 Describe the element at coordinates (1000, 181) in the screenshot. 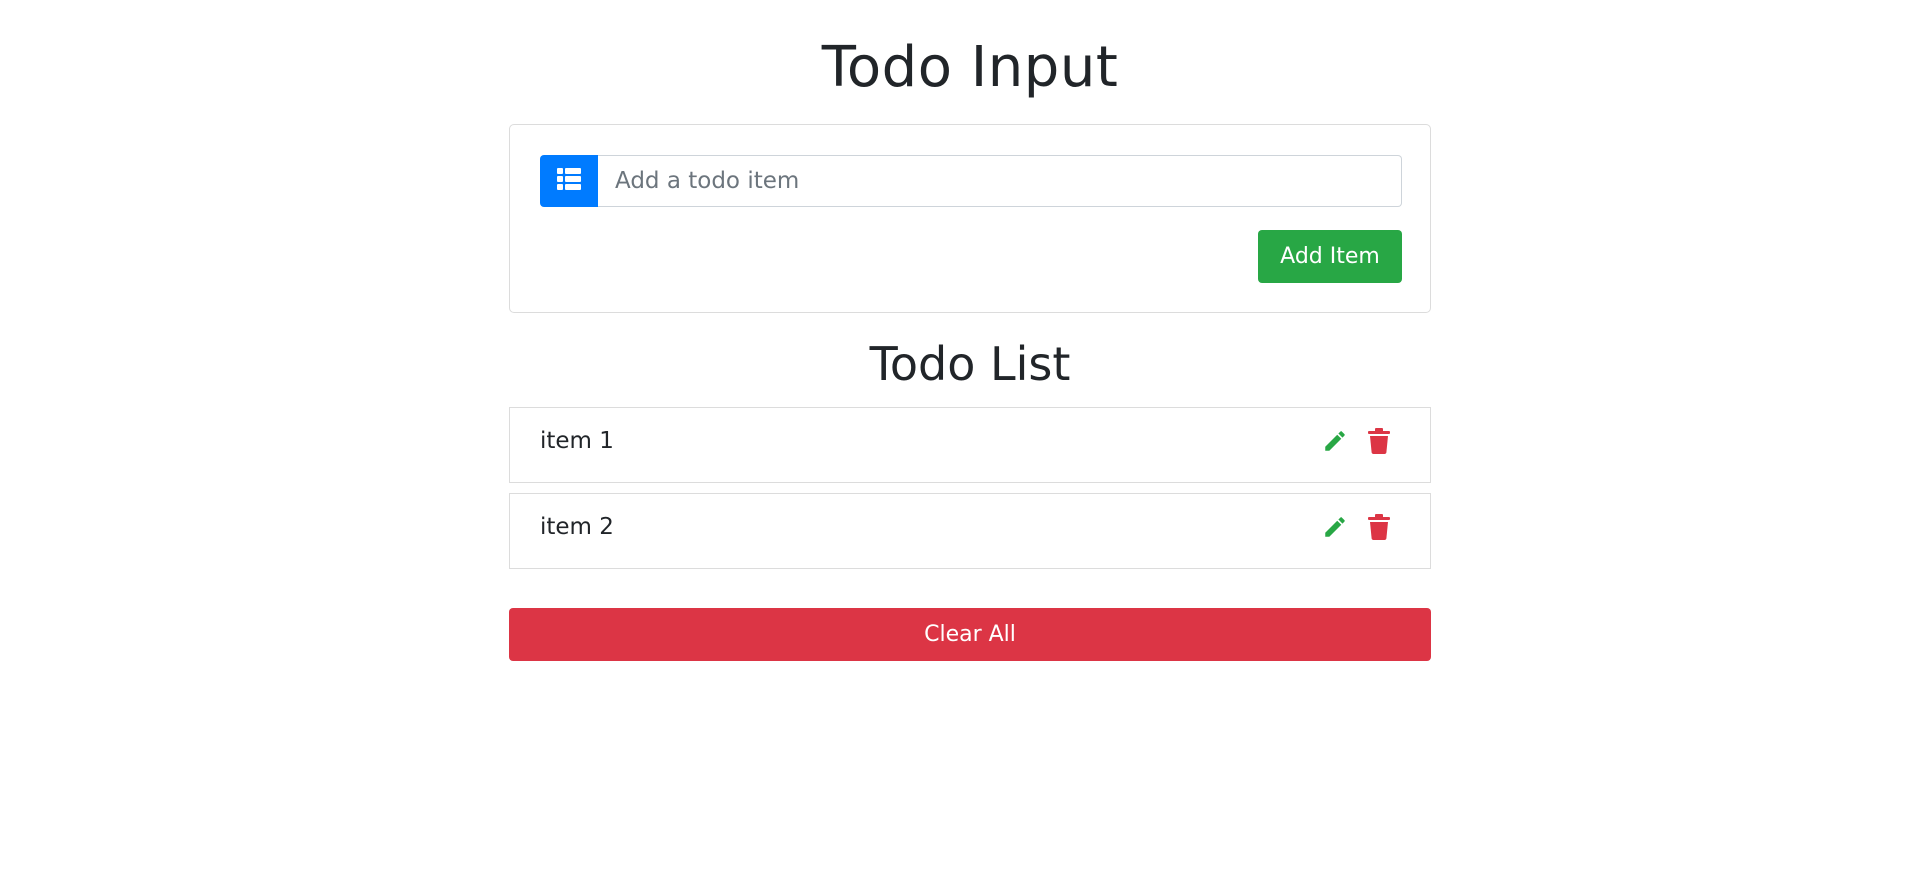

I see `todo-input` at that location.